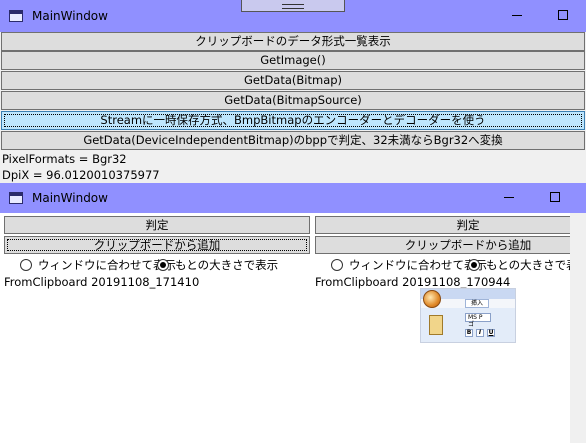  I want to click on thumb-font-box: MS P ゴ, so click(478, 320).